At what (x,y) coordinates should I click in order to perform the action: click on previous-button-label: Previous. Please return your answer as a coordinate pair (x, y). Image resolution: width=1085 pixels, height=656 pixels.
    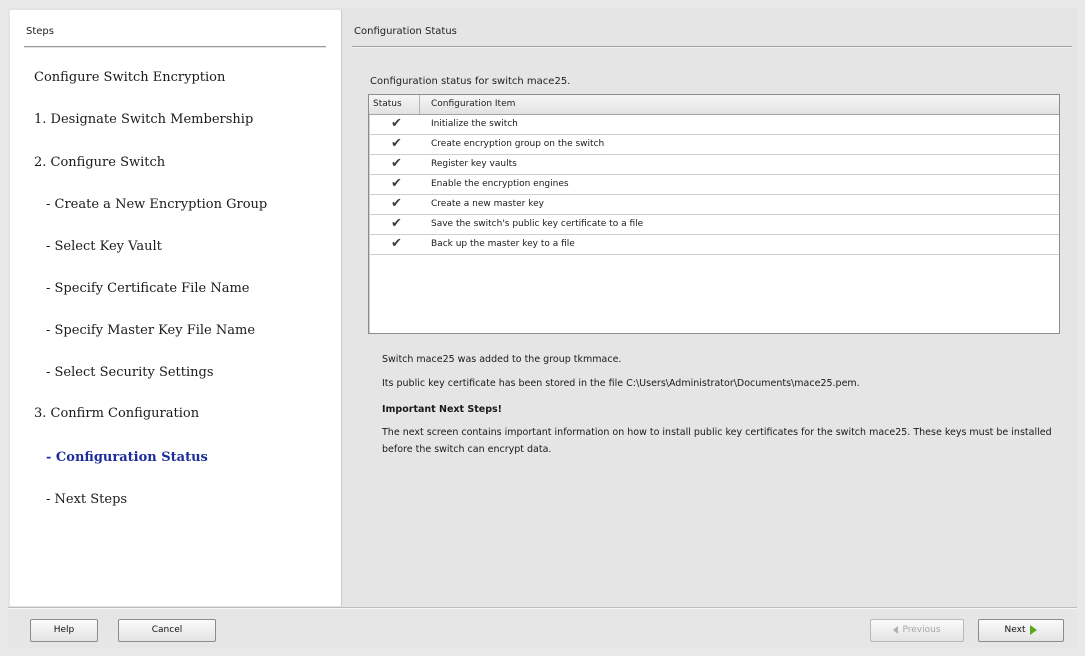
    Looking at the image, I should click on (921, 630).